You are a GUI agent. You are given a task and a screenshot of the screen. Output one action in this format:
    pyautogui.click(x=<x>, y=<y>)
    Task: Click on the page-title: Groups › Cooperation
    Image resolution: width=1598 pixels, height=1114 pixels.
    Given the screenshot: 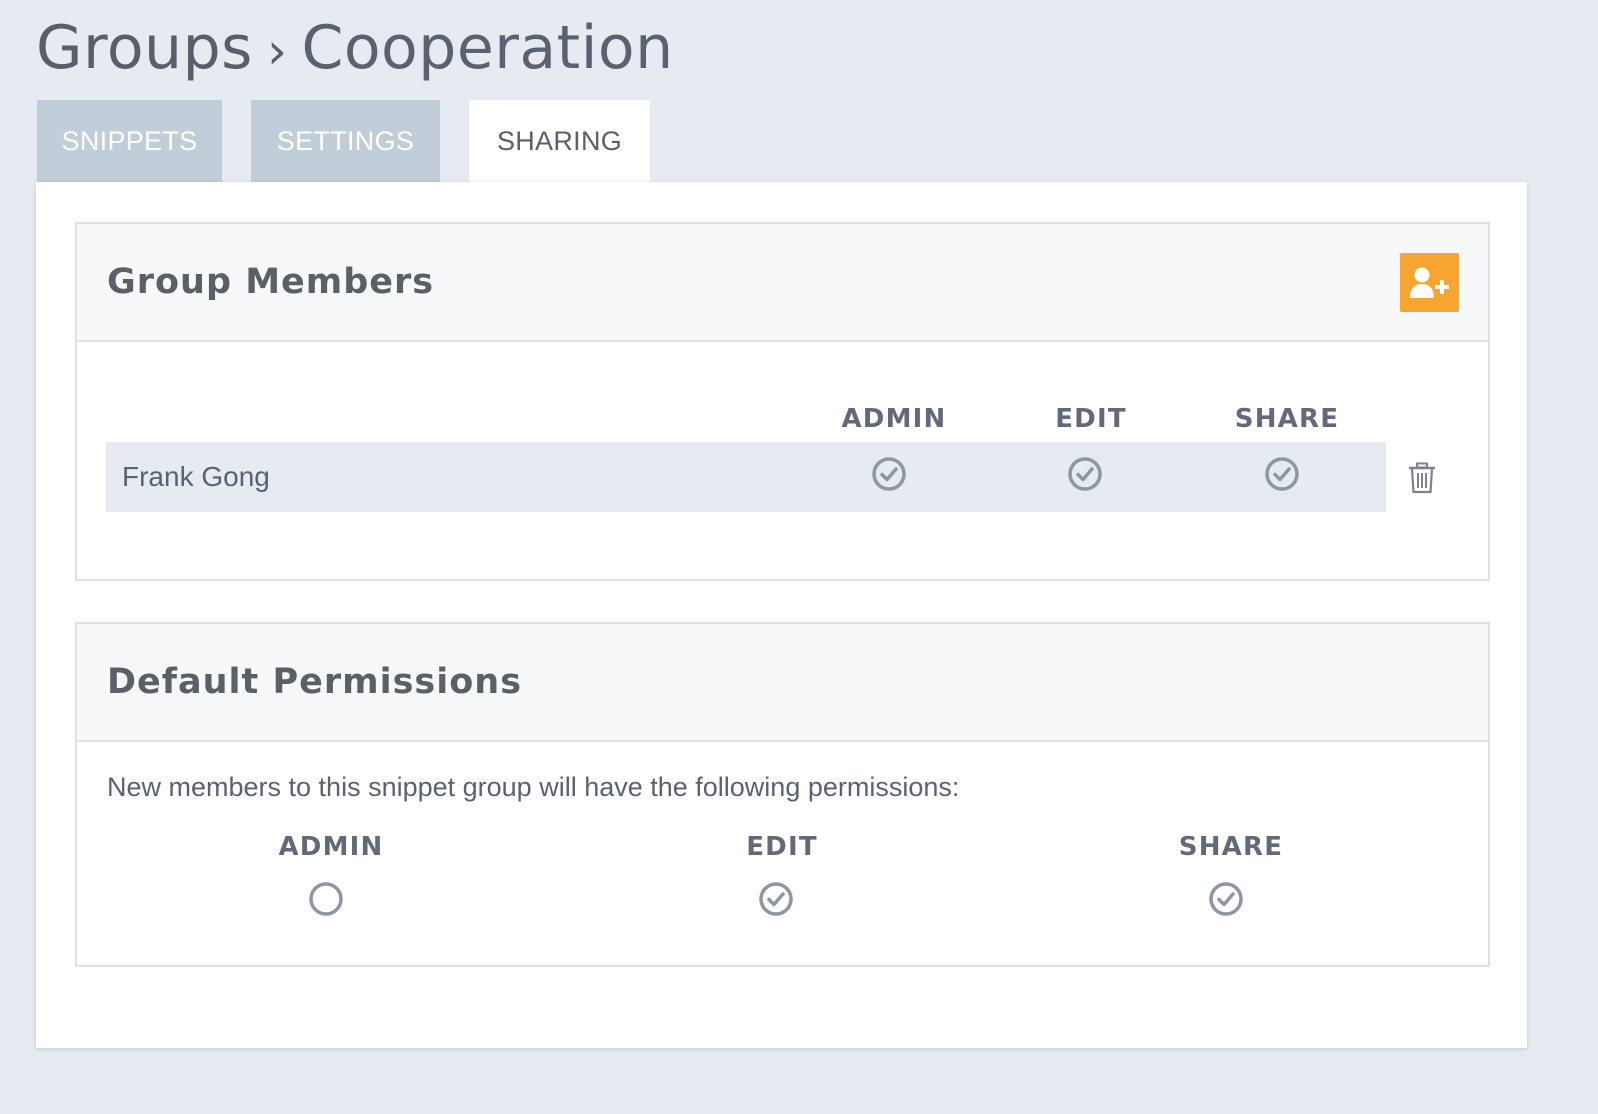 What is the action you would take?
    pyautogui.click(x=355, y=49)
    